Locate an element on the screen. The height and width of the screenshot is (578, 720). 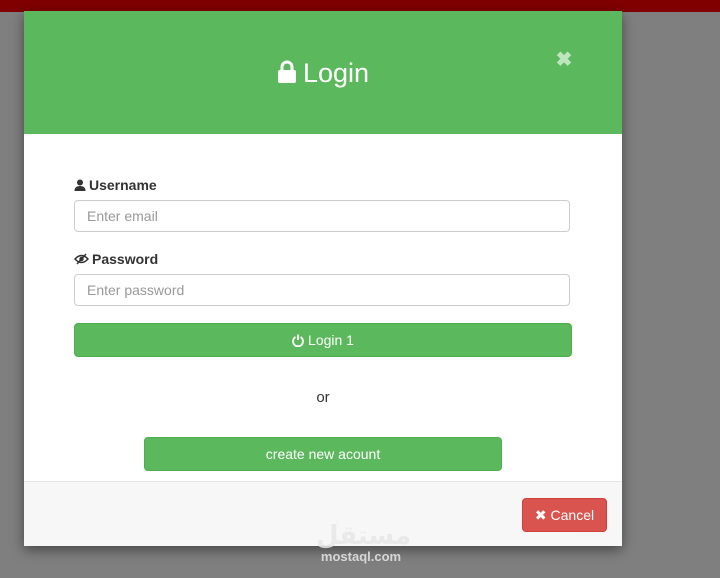
or-separator: or is located at coordinates (323, 397).